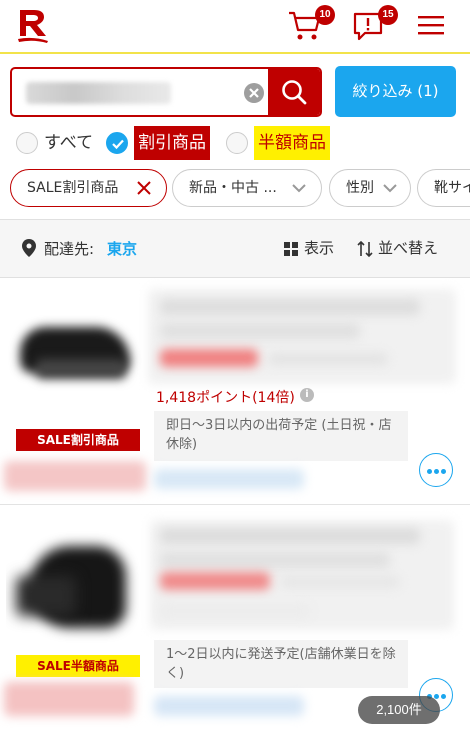 The height and width of the screenshot is (750, 470). I want to click on chip-gender: 性別, so click(370, 188).